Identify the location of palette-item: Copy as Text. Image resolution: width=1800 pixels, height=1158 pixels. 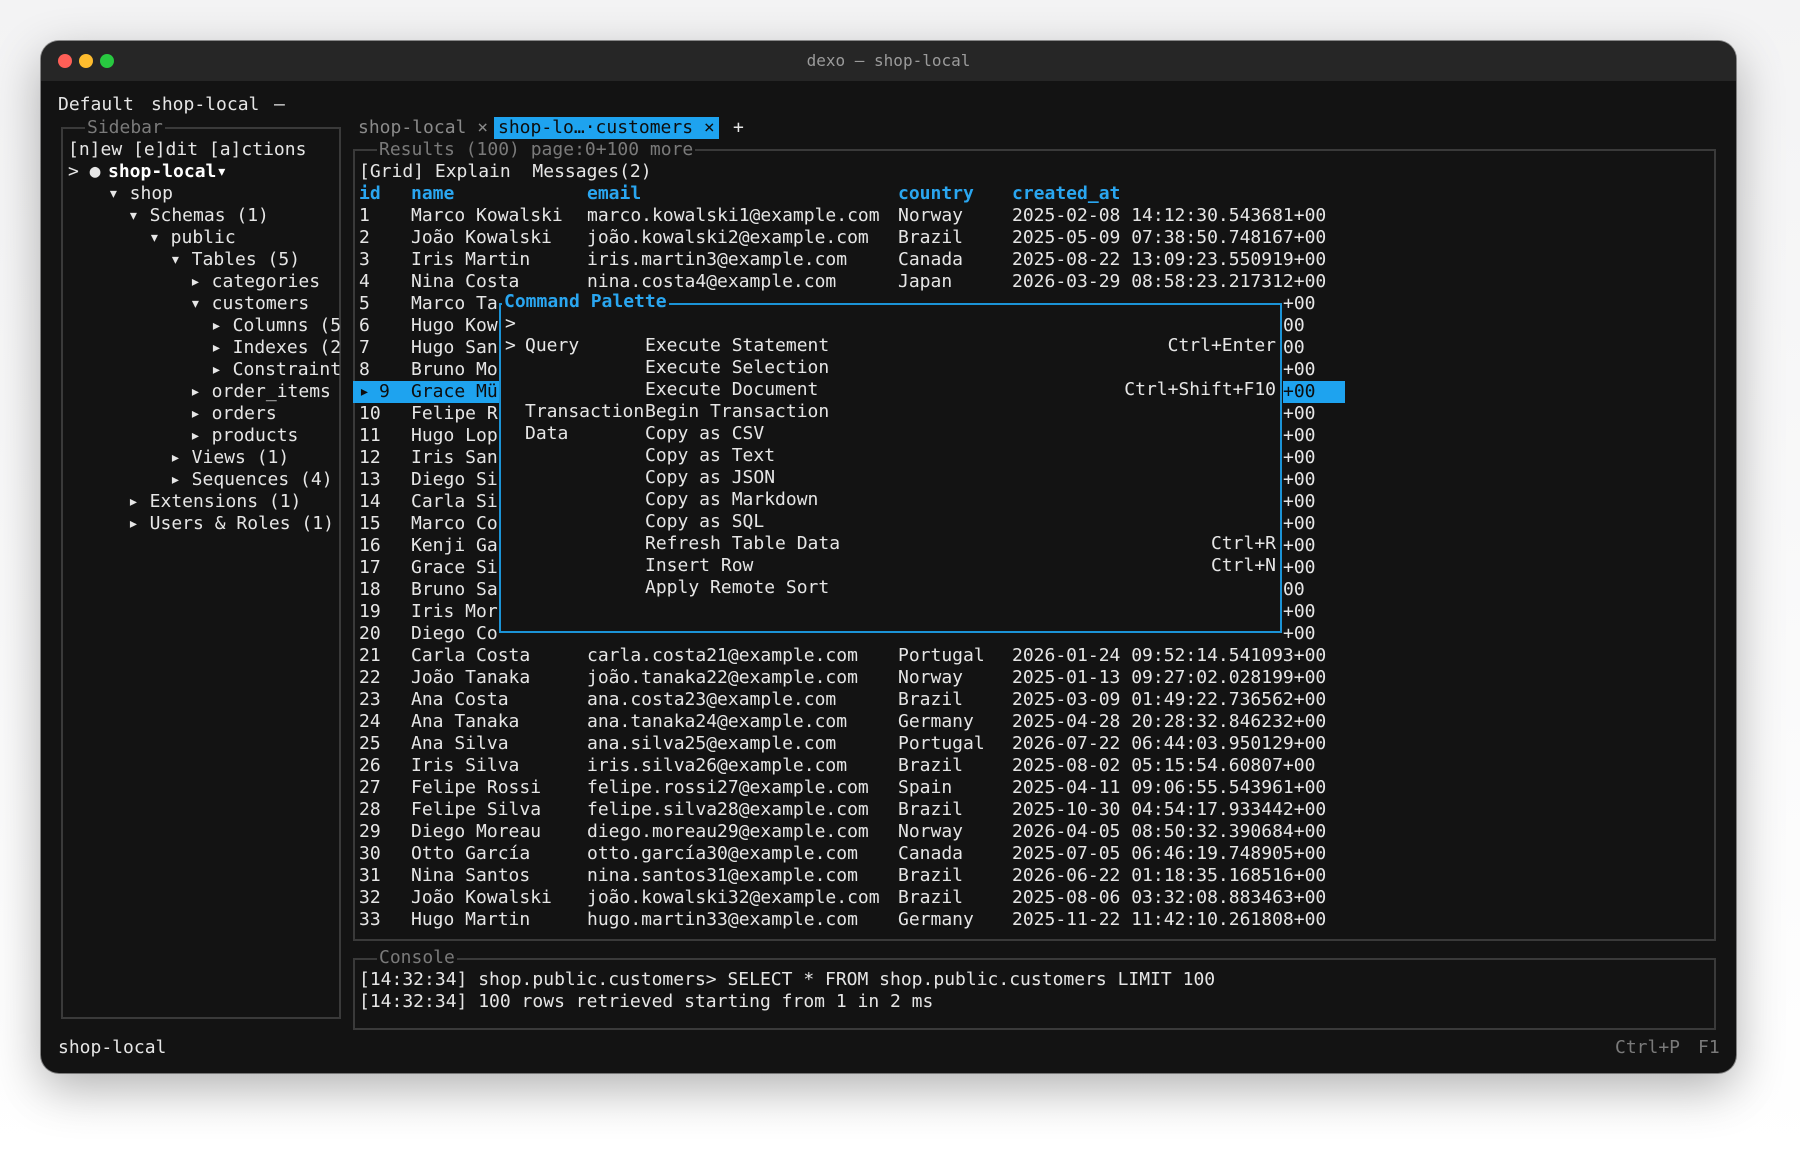
(890, 456).